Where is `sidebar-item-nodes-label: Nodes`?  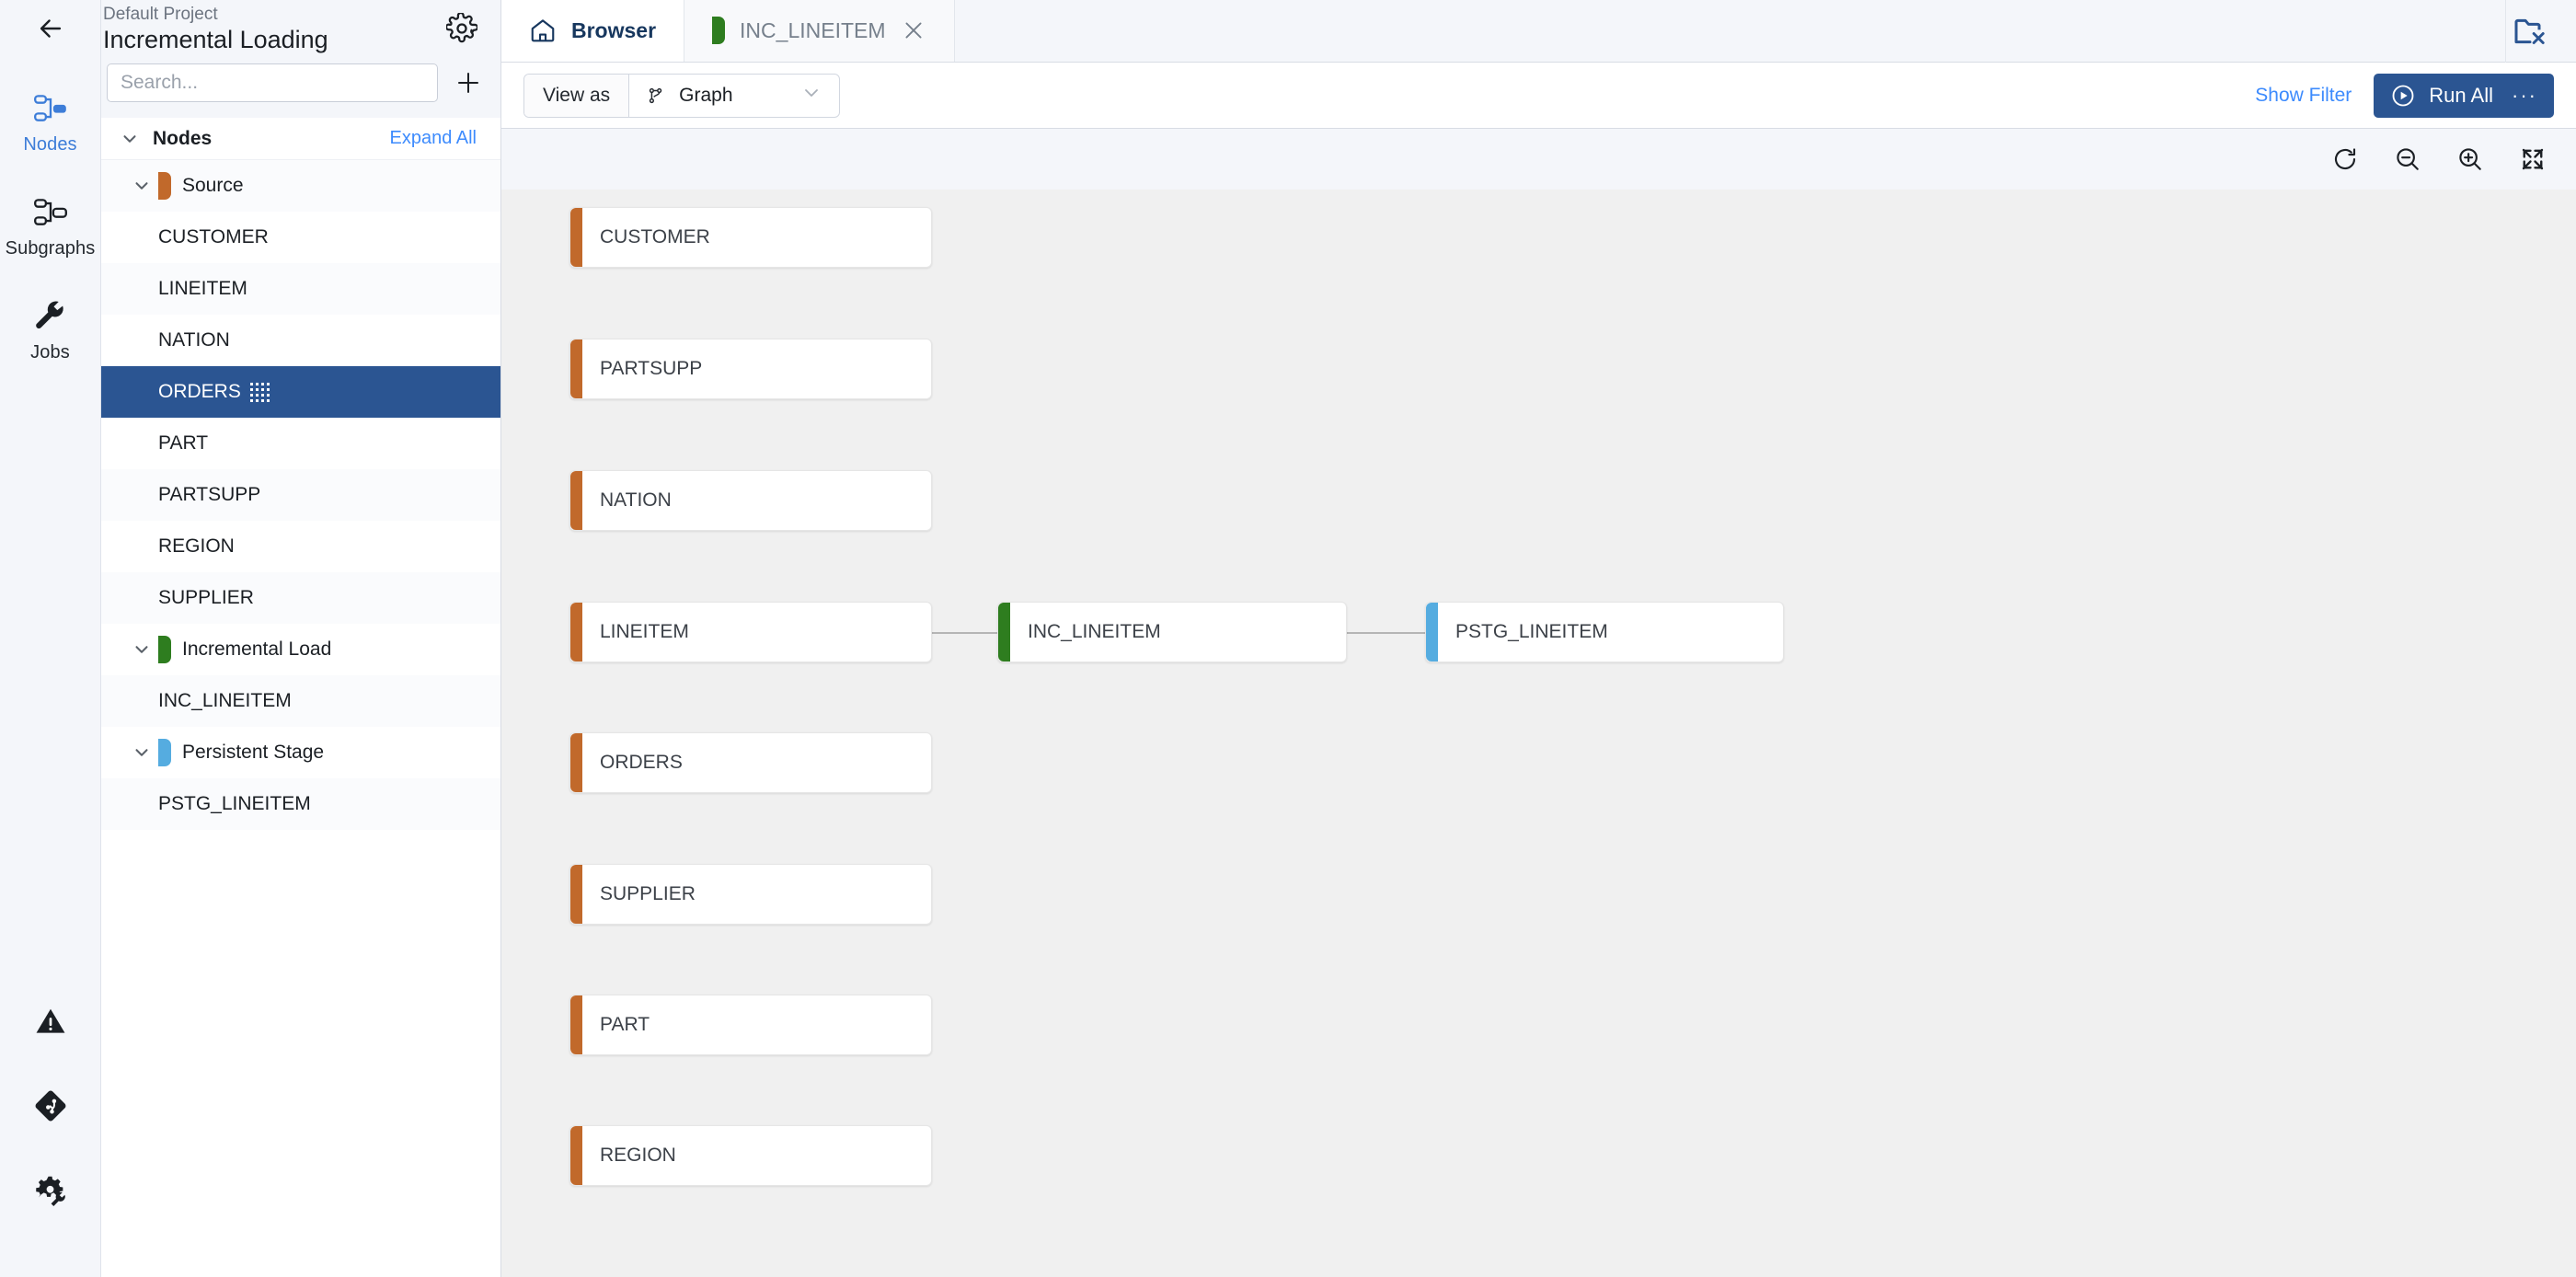 sidebar-item-nodes-label: Nodes is located at coordinates (50, 144).